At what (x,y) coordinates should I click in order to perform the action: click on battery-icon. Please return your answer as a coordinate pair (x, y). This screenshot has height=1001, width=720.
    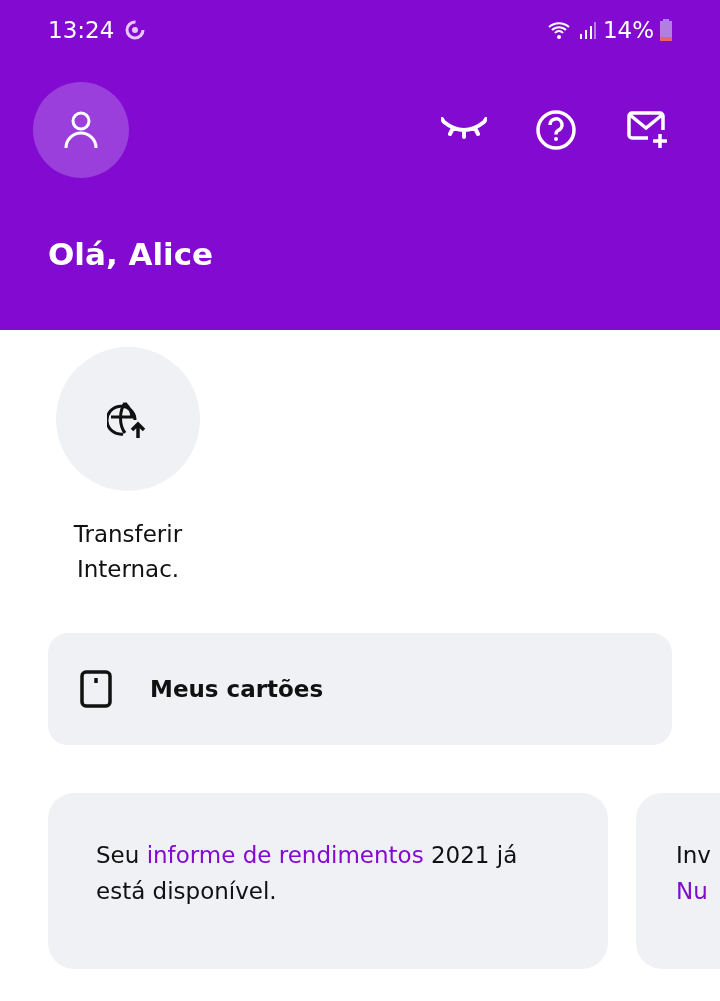
    Looking at the image, I should click on (666, 30).